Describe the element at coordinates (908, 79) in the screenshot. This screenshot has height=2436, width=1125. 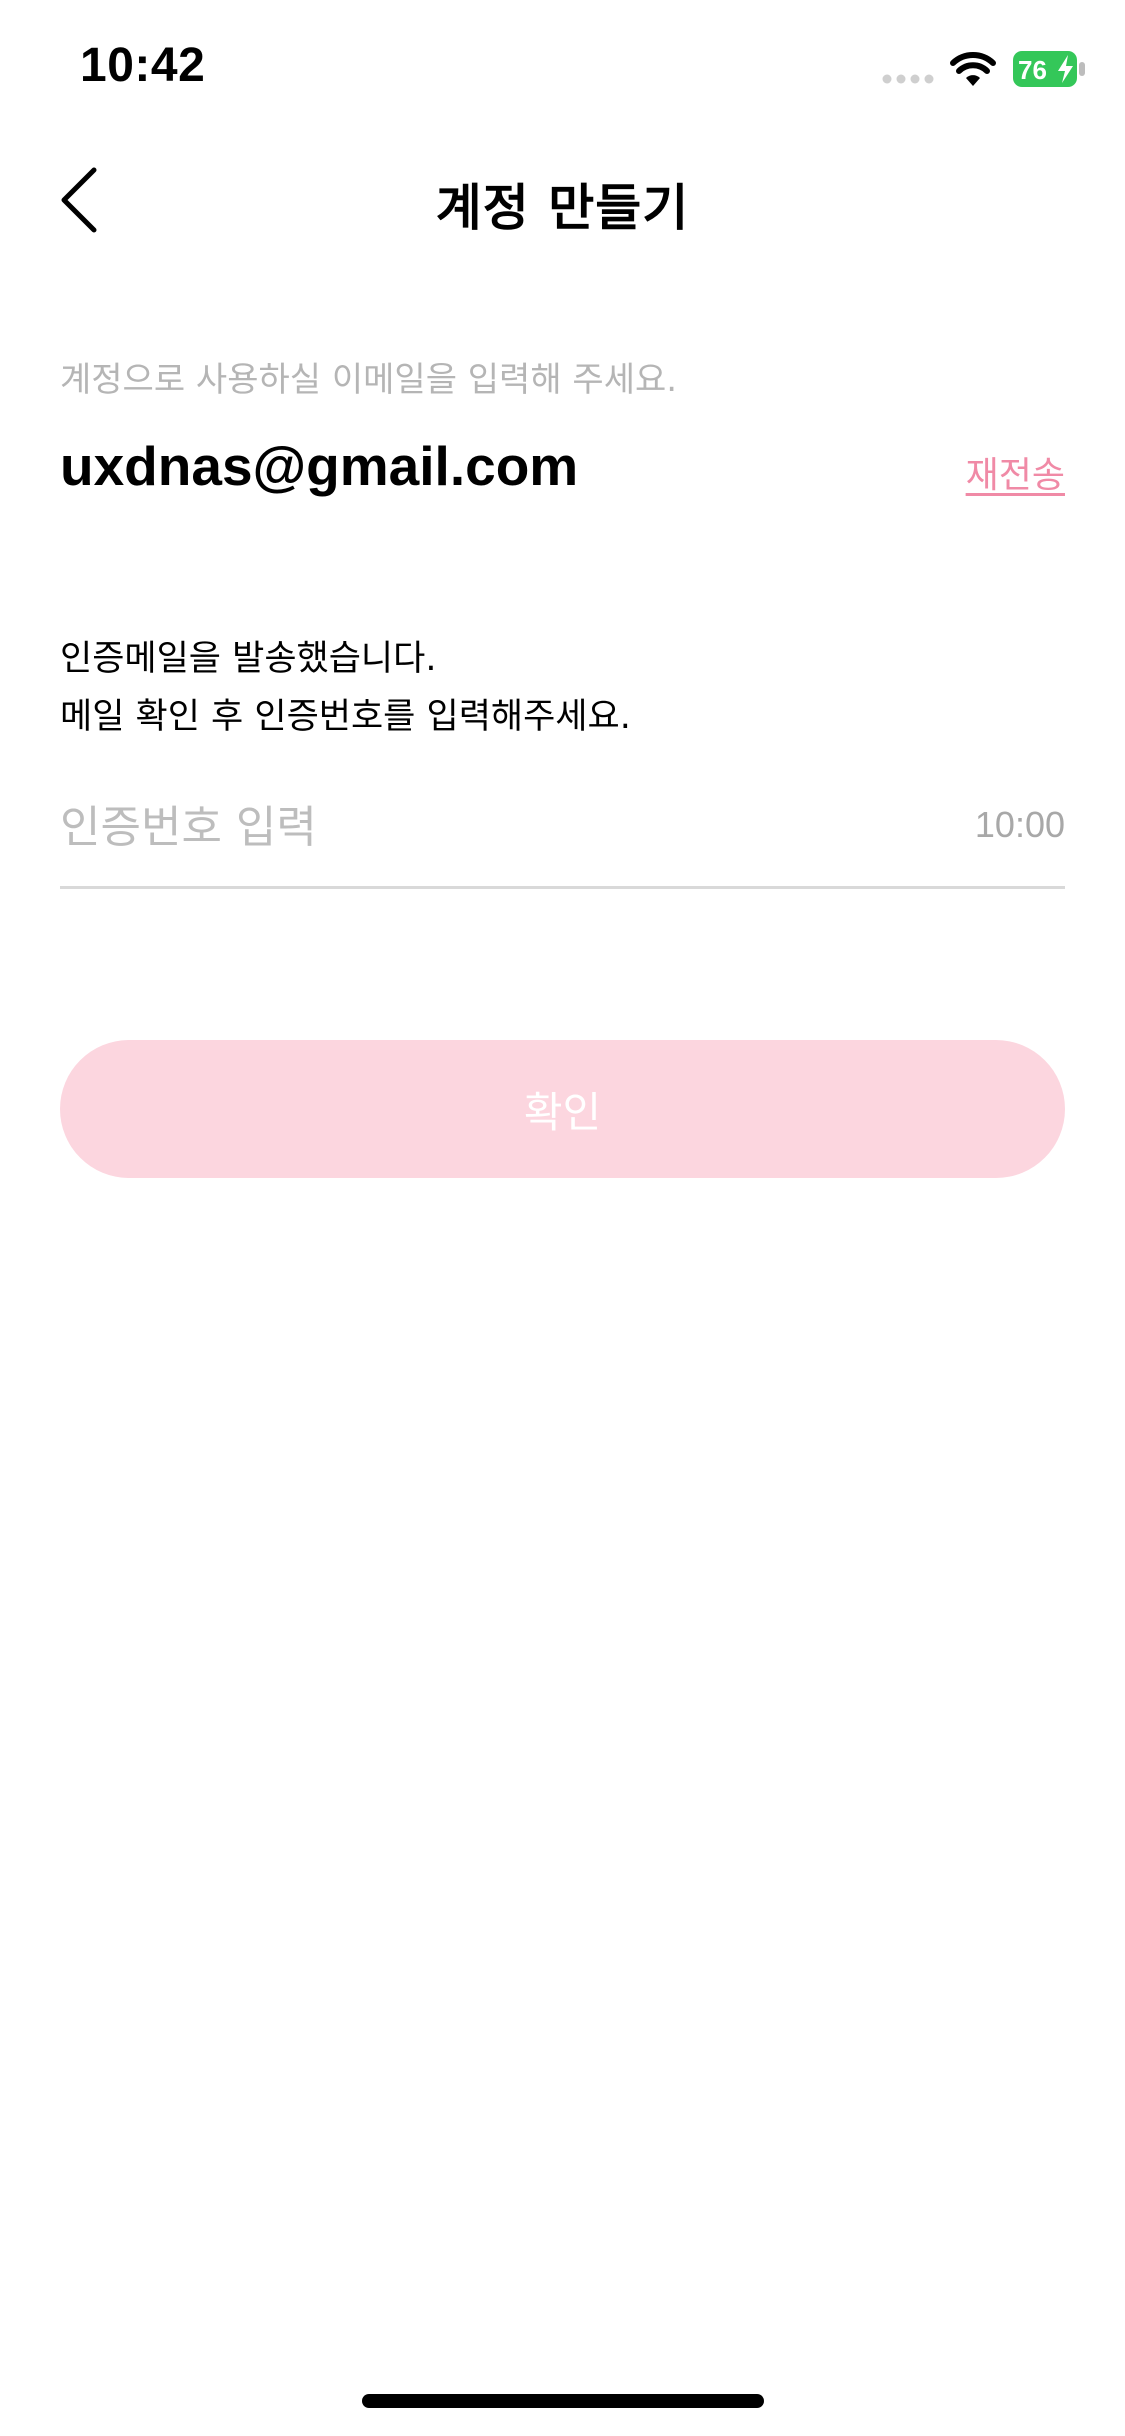
I see `signal-dots-icon` at that location.